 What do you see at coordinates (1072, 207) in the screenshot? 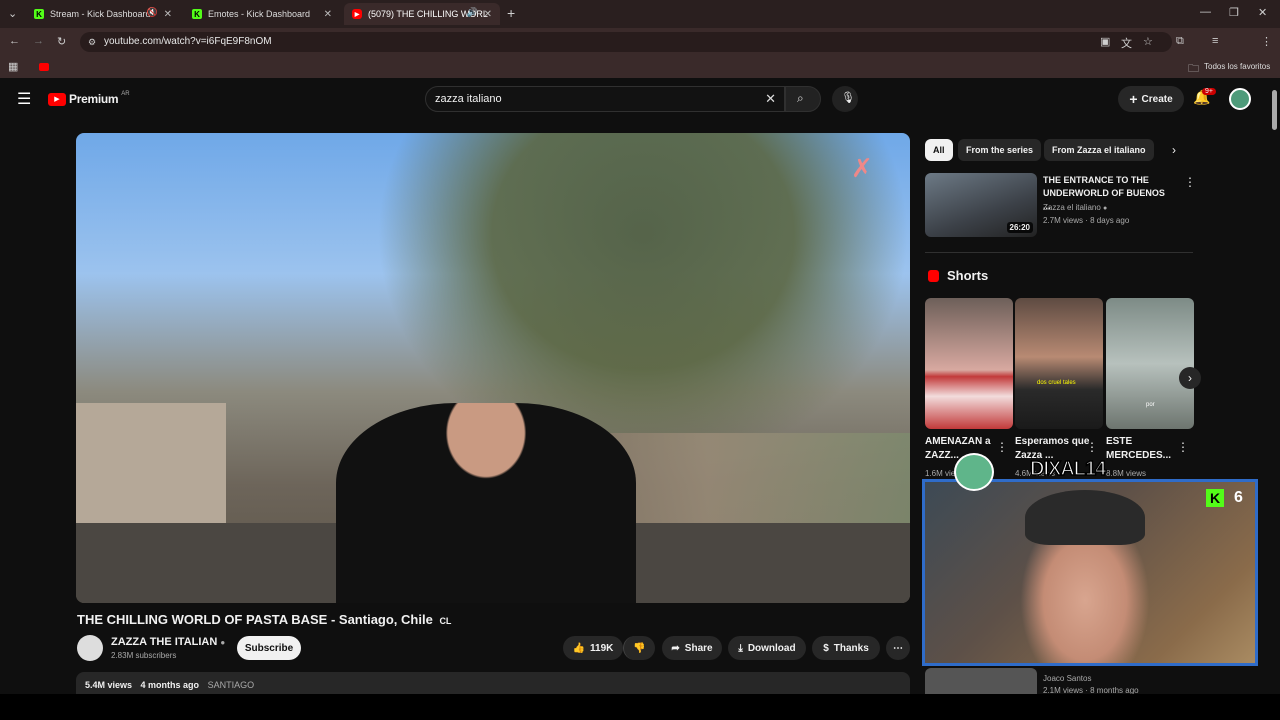
I see `rec1-channel-text: Zazza el italiano` at bounding box center [1072, 207].